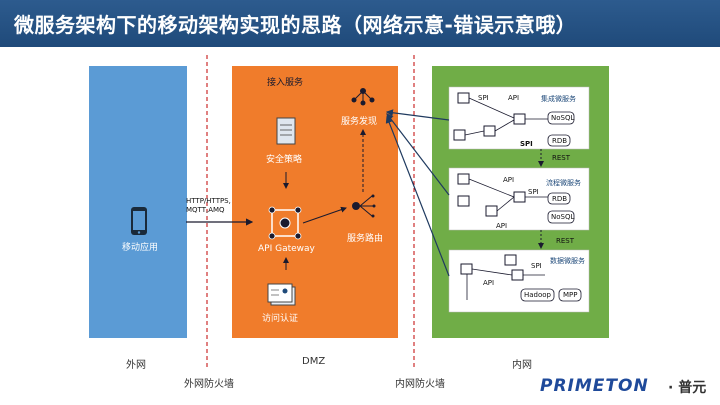  Describe the element at coordinates (558, 99) in the screenshot. I see `service-title: 集成微服务` at that location.